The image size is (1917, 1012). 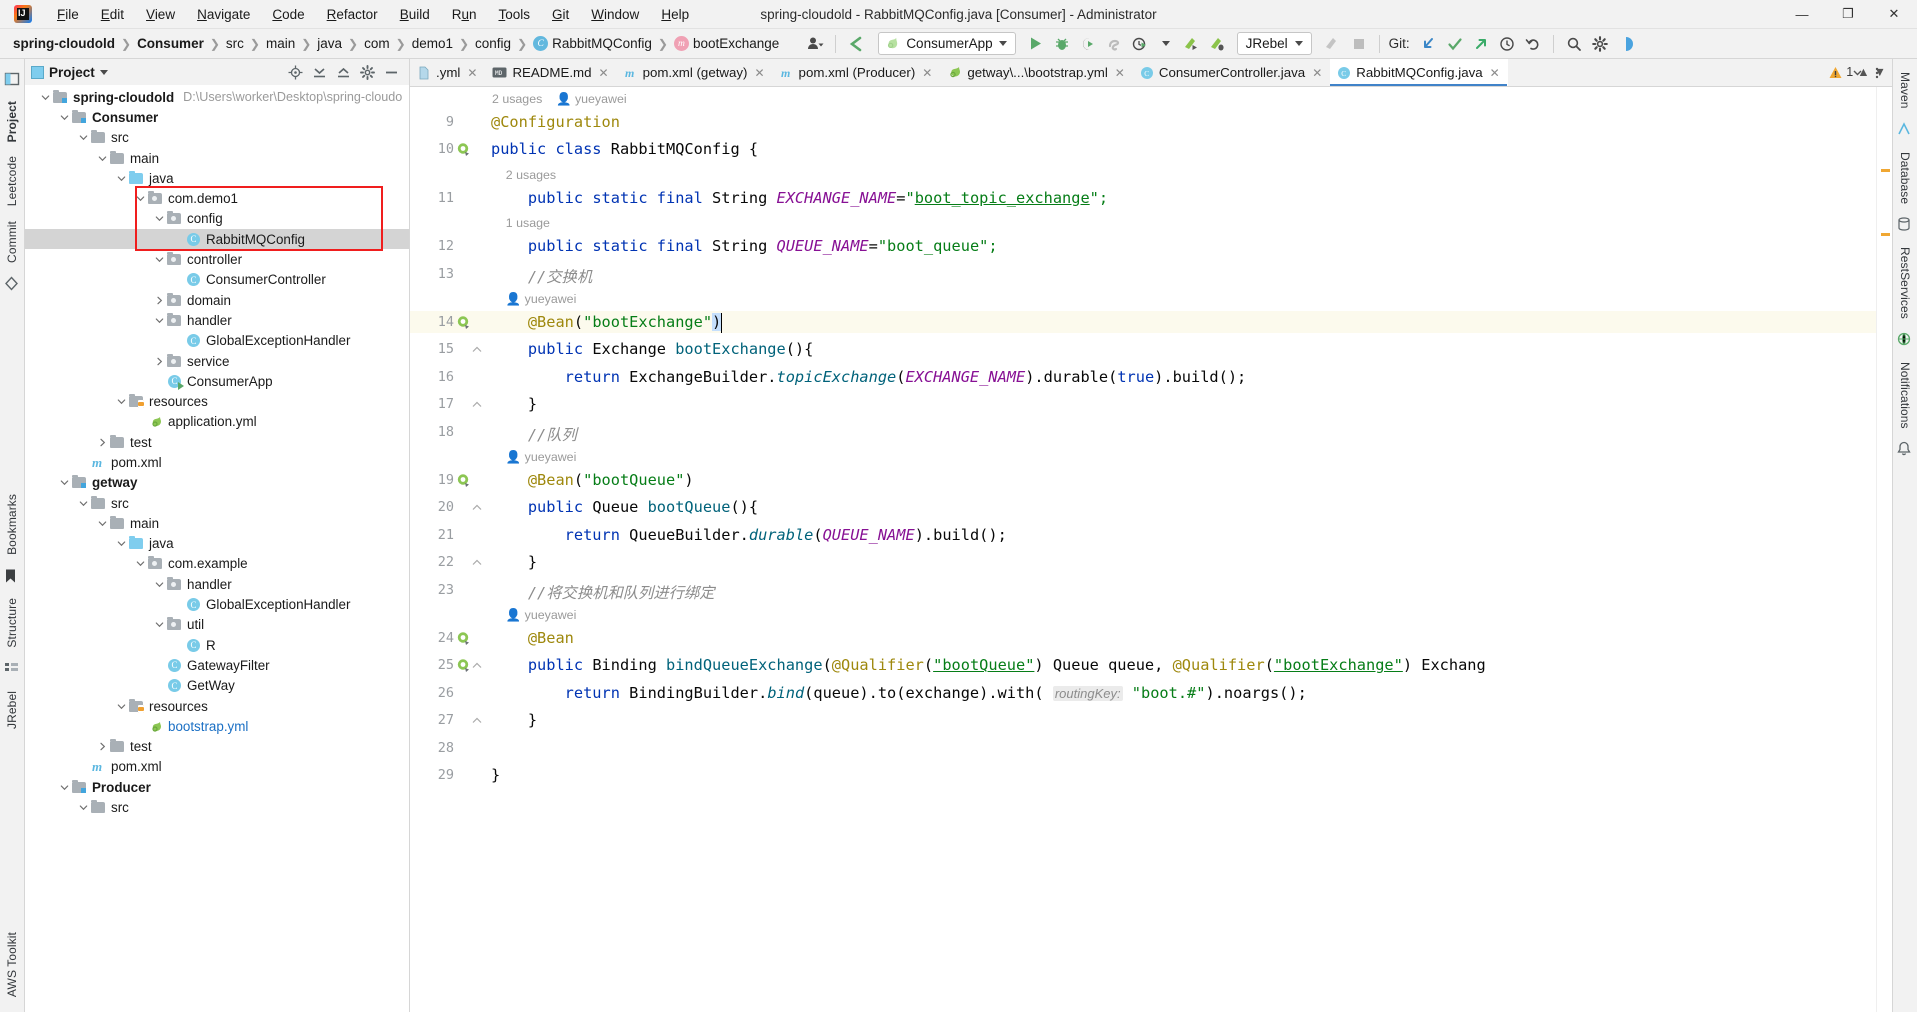 What do you see at coordinates (112, 14) in the screenshot?
I see `menu-item-edit: Edit` at bounding box center [112, 14].